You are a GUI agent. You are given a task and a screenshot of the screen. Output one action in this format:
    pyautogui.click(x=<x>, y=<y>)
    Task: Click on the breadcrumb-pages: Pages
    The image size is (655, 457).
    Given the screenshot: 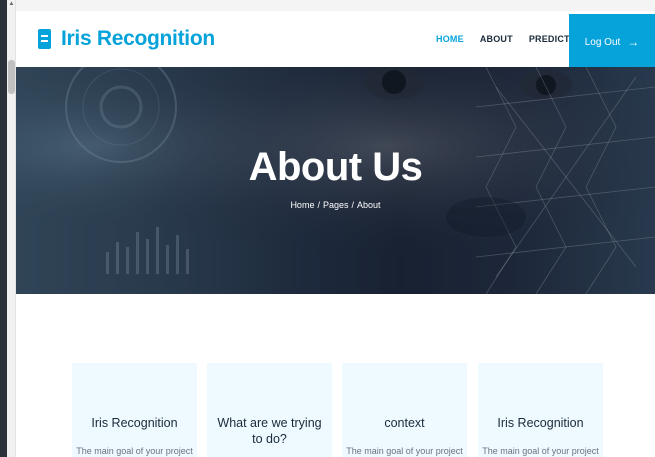 What is the action you would take?
    pyautogui.click(x=336, y=205)
    